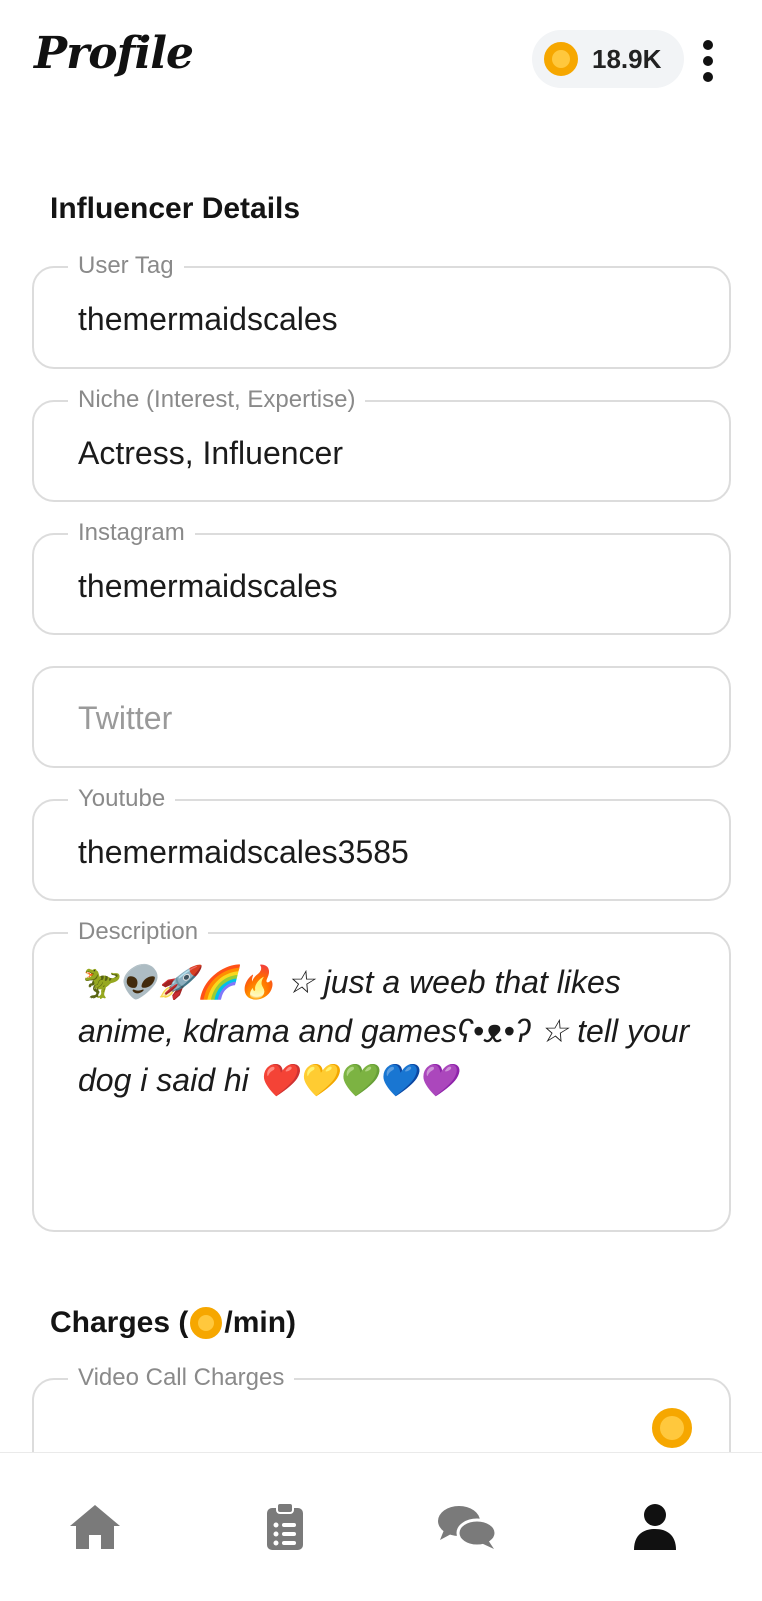  I want to click on section-title-charges: Charges ( /min), so click(173, 1323).